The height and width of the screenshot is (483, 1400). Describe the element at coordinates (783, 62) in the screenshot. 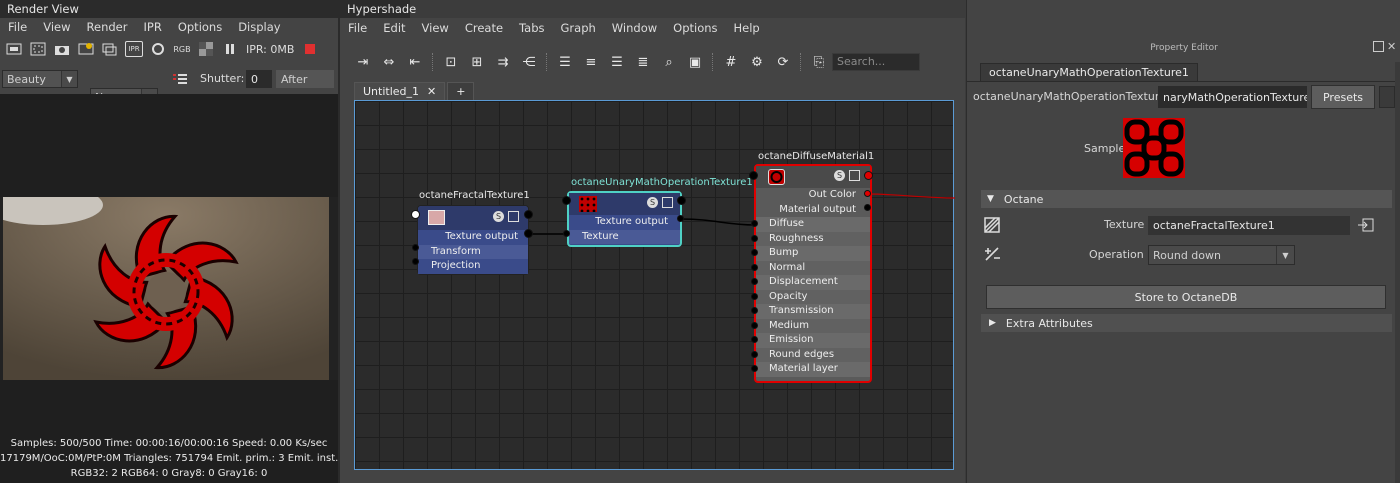

I see `refresh-swatches-icon: ⟳` at that location.